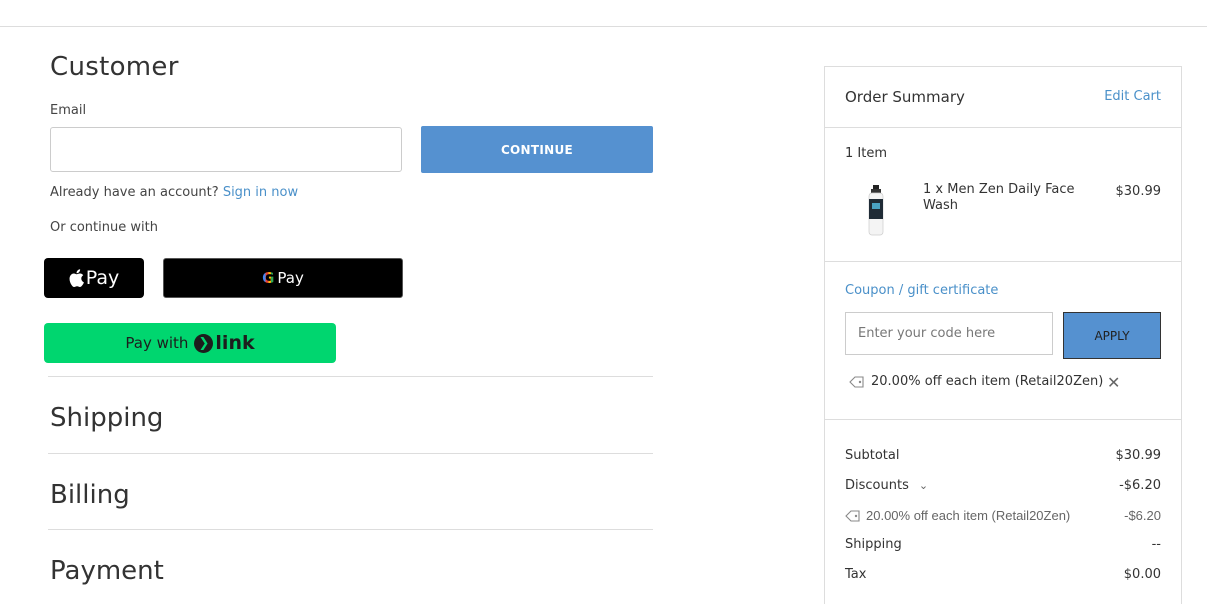  Describe the element at coordinates (102, 278) in the screenshot. I see `apple-pay-label: Pay` at that location.